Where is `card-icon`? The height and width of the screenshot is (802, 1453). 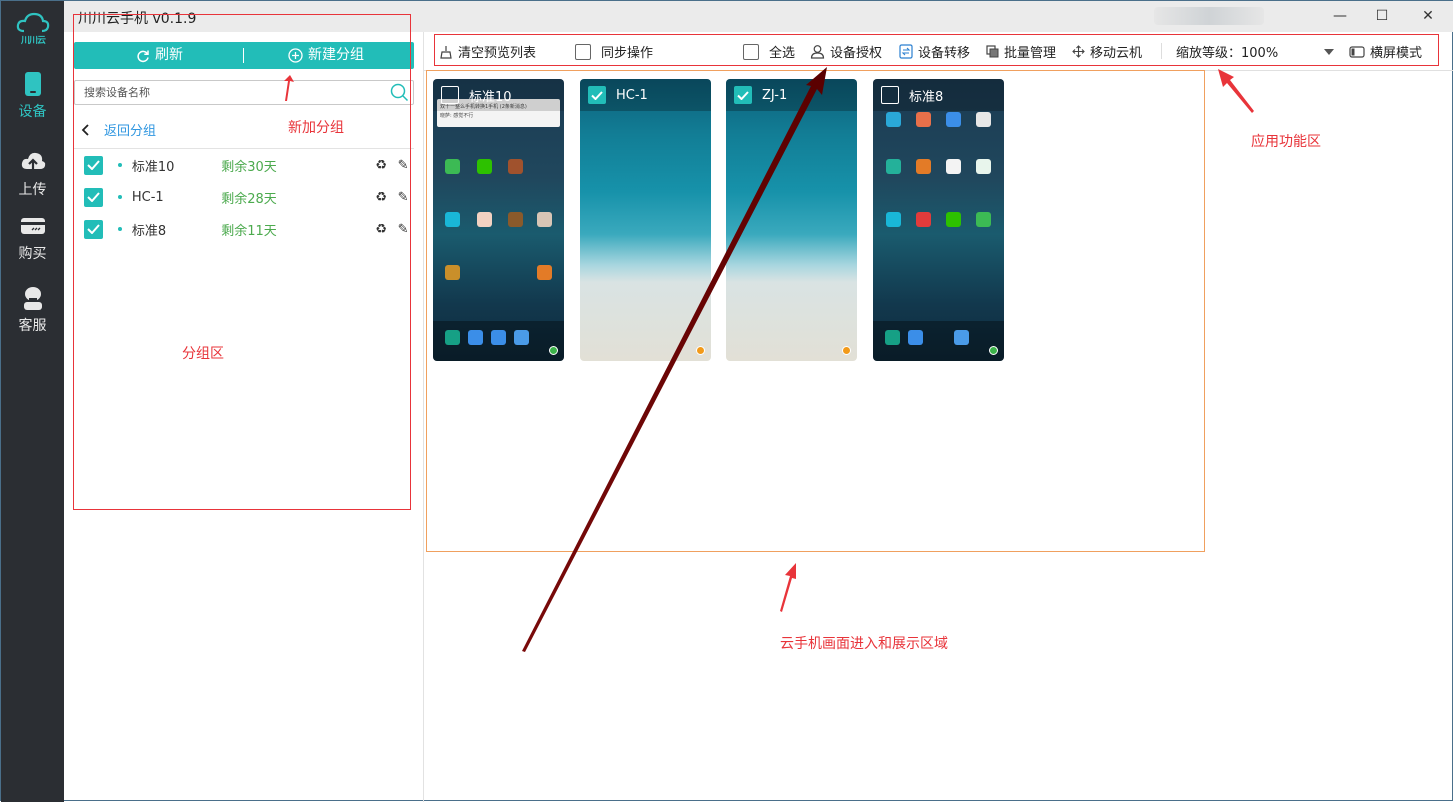
card-icon is located at coordinates (32, 226).